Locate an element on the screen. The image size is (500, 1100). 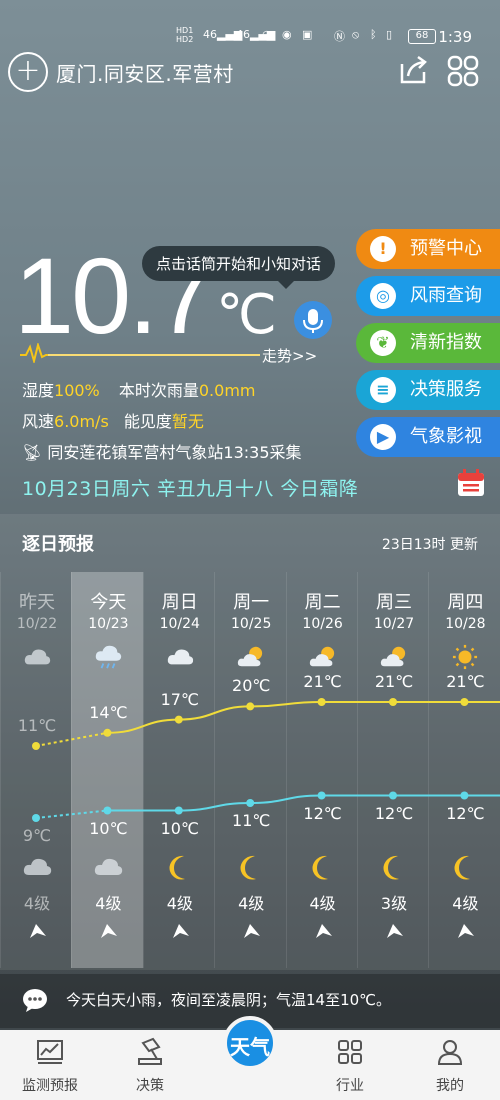
forecast-updated-time: 23日13时 更新 is located at coordinates (429, 545).